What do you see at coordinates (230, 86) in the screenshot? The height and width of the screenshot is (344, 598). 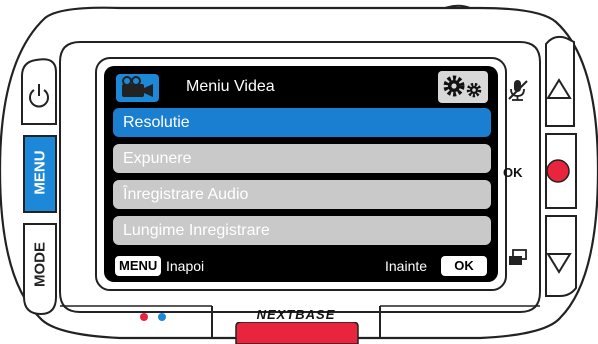 I see `menu-title: Meniu Videa` at bounding box center [230, 86].